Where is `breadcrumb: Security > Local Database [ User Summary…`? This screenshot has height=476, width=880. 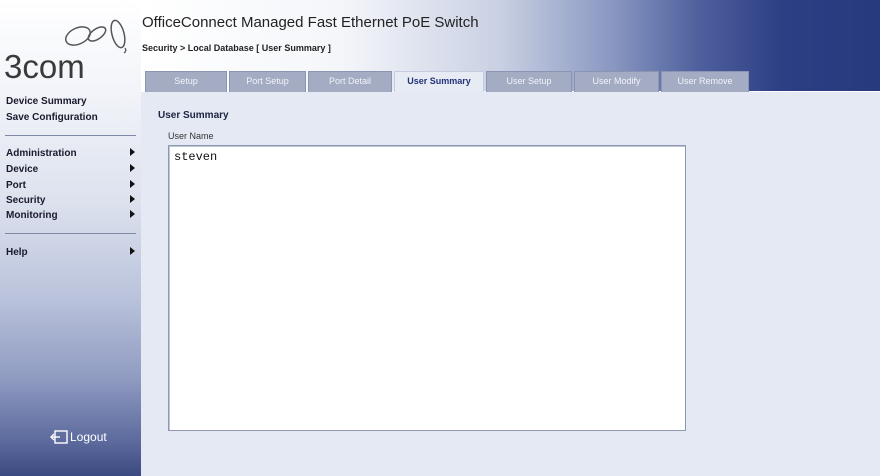
breadcrumb: Security > Local Database [ User Summary… is located at coordinates (236, 48).